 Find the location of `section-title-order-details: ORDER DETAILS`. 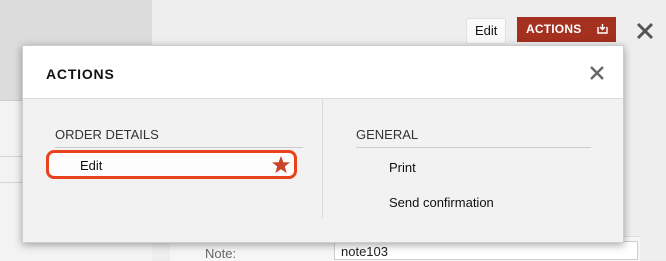

section-title-order-details: ORDER DETAILS is located at coordinates (107, 134).